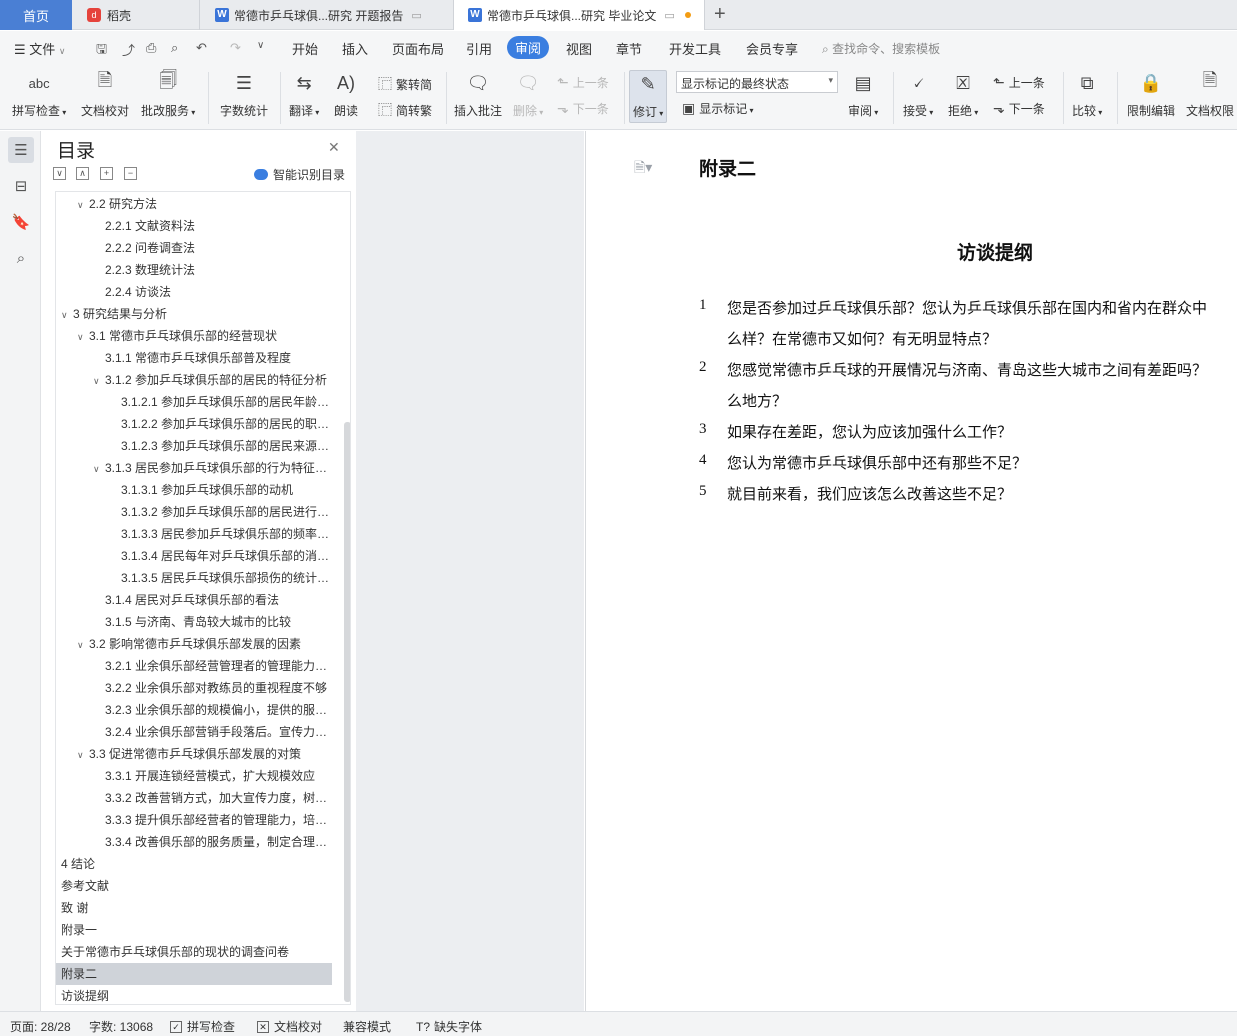 The height and width of the screenshot is (1036, 1237). I want to click on next-comment-button: ⬎ 下一条, so click(583, 108).